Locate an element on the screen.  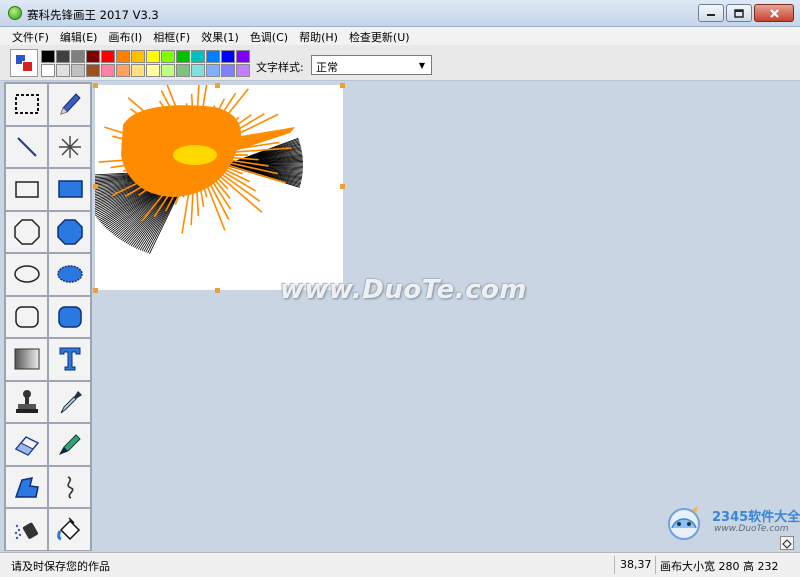
background-color is located at coordinates (27, 66).